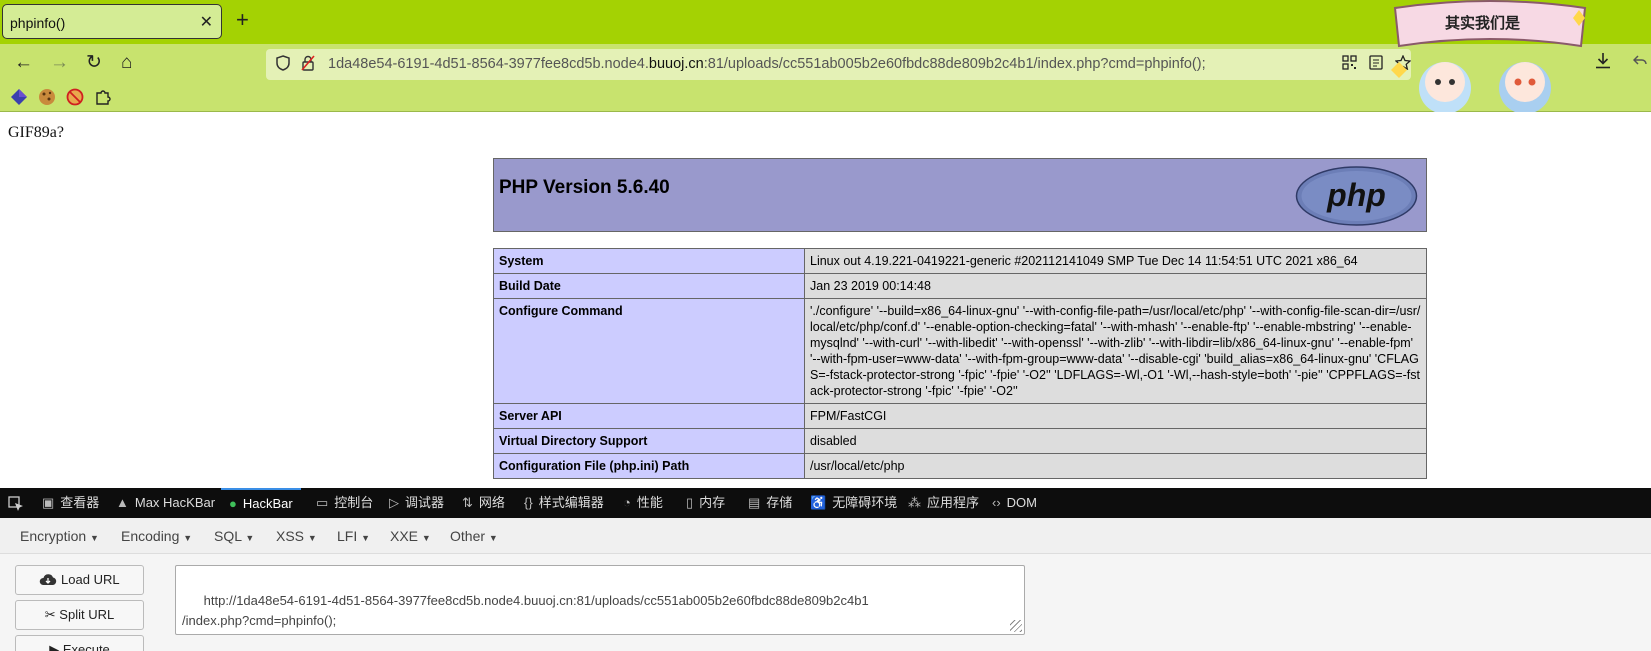 This screenshot has height=651, width=1651. What do you see at coordinates (528, 502) in the screenshot?
I see `braces-icon: {}` at bounding box center [528, 502].